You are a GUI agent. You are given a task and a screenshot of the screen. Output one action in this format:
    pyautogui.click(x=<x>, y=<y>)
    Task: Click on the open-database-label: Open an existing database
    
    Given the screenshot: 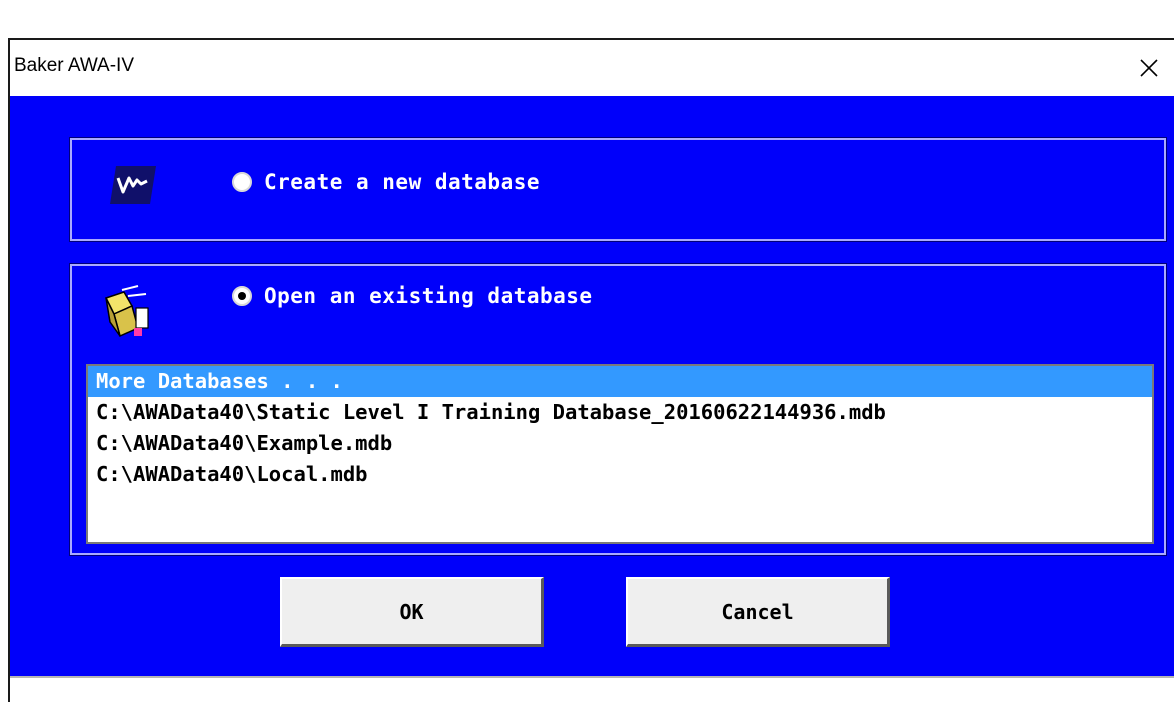 What is the action you would take?
    pyautogui.click(x=428, y=296)
    